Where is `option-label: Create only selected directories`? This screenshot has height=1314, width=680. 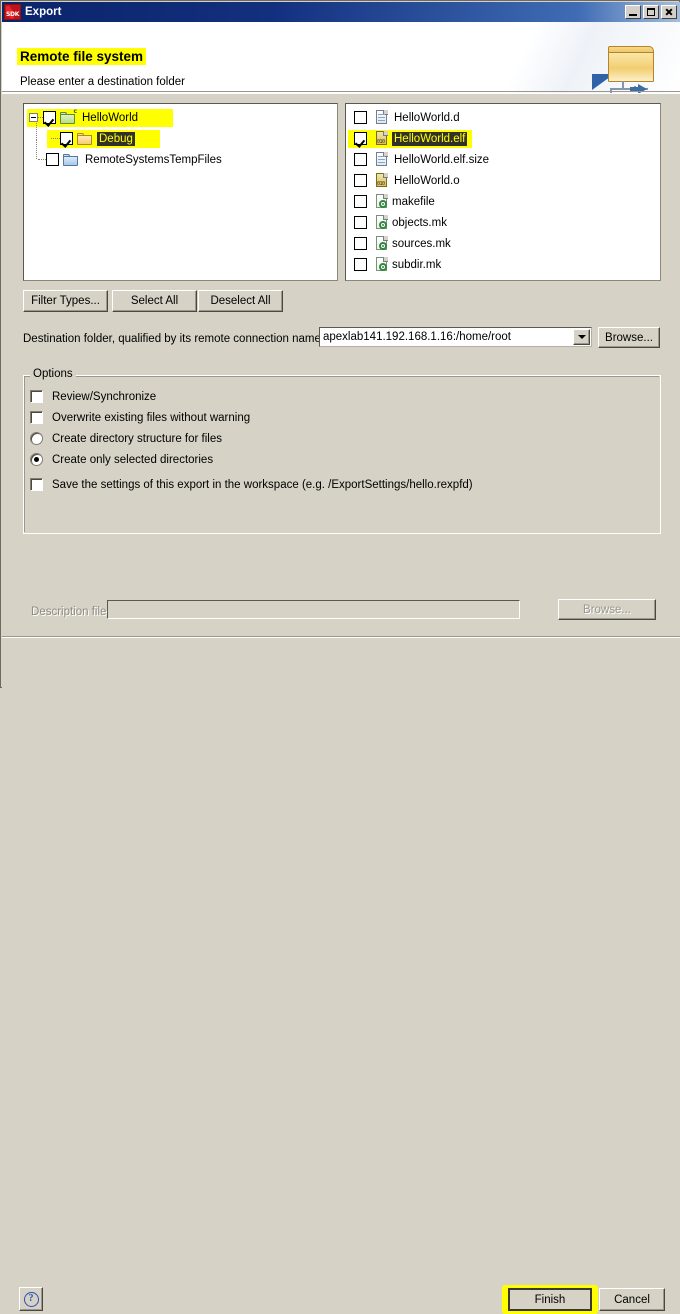 option-label: Create only selected directories is located at coordinates (133, 459).